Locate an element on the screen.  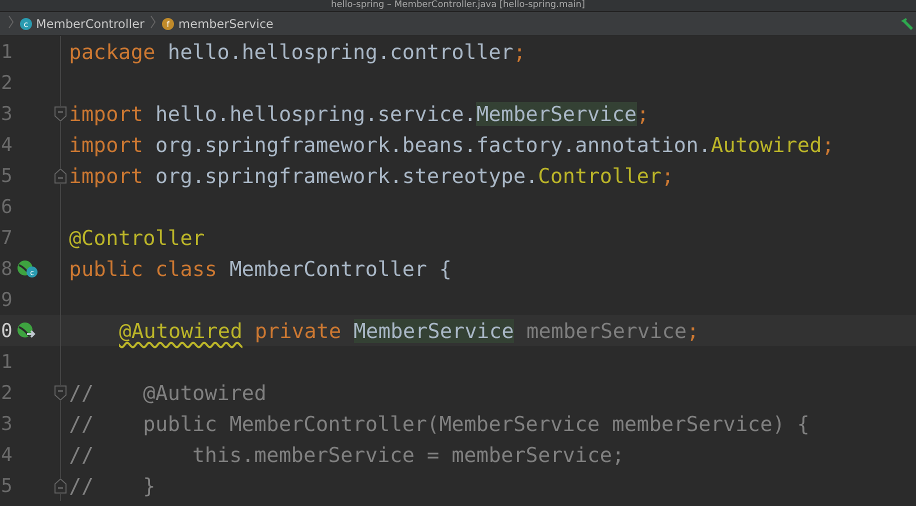
code-keyword: public is located at coordinates (106, 268).